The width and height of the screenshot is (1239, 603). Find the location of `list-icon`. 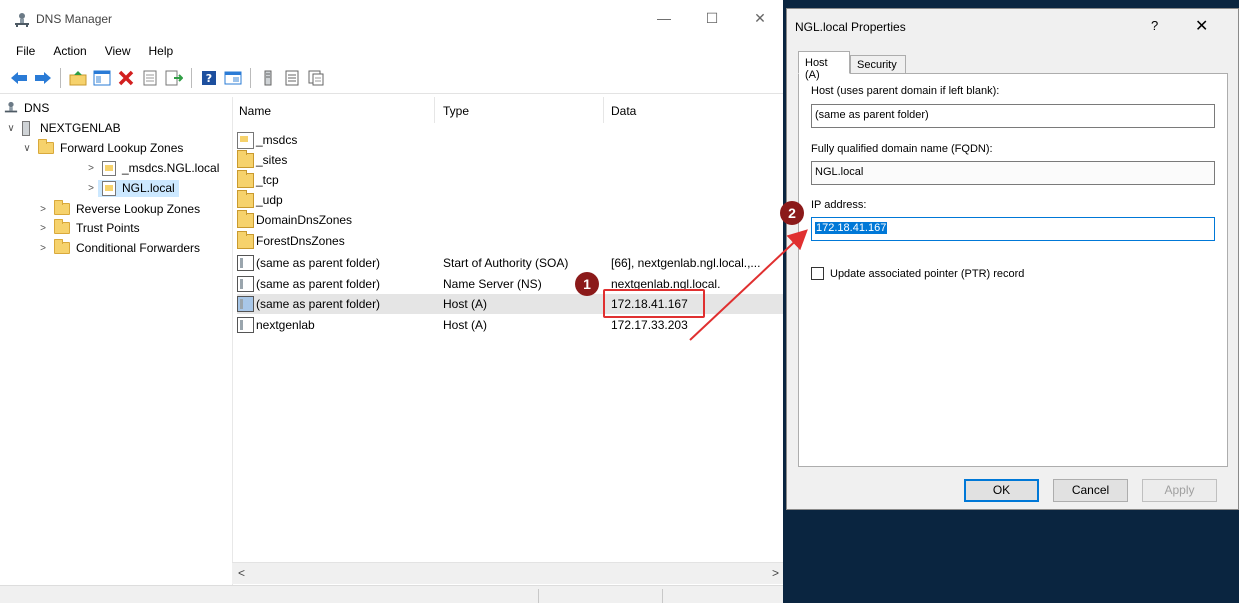

list-icon is located at coordinates (292, 78).